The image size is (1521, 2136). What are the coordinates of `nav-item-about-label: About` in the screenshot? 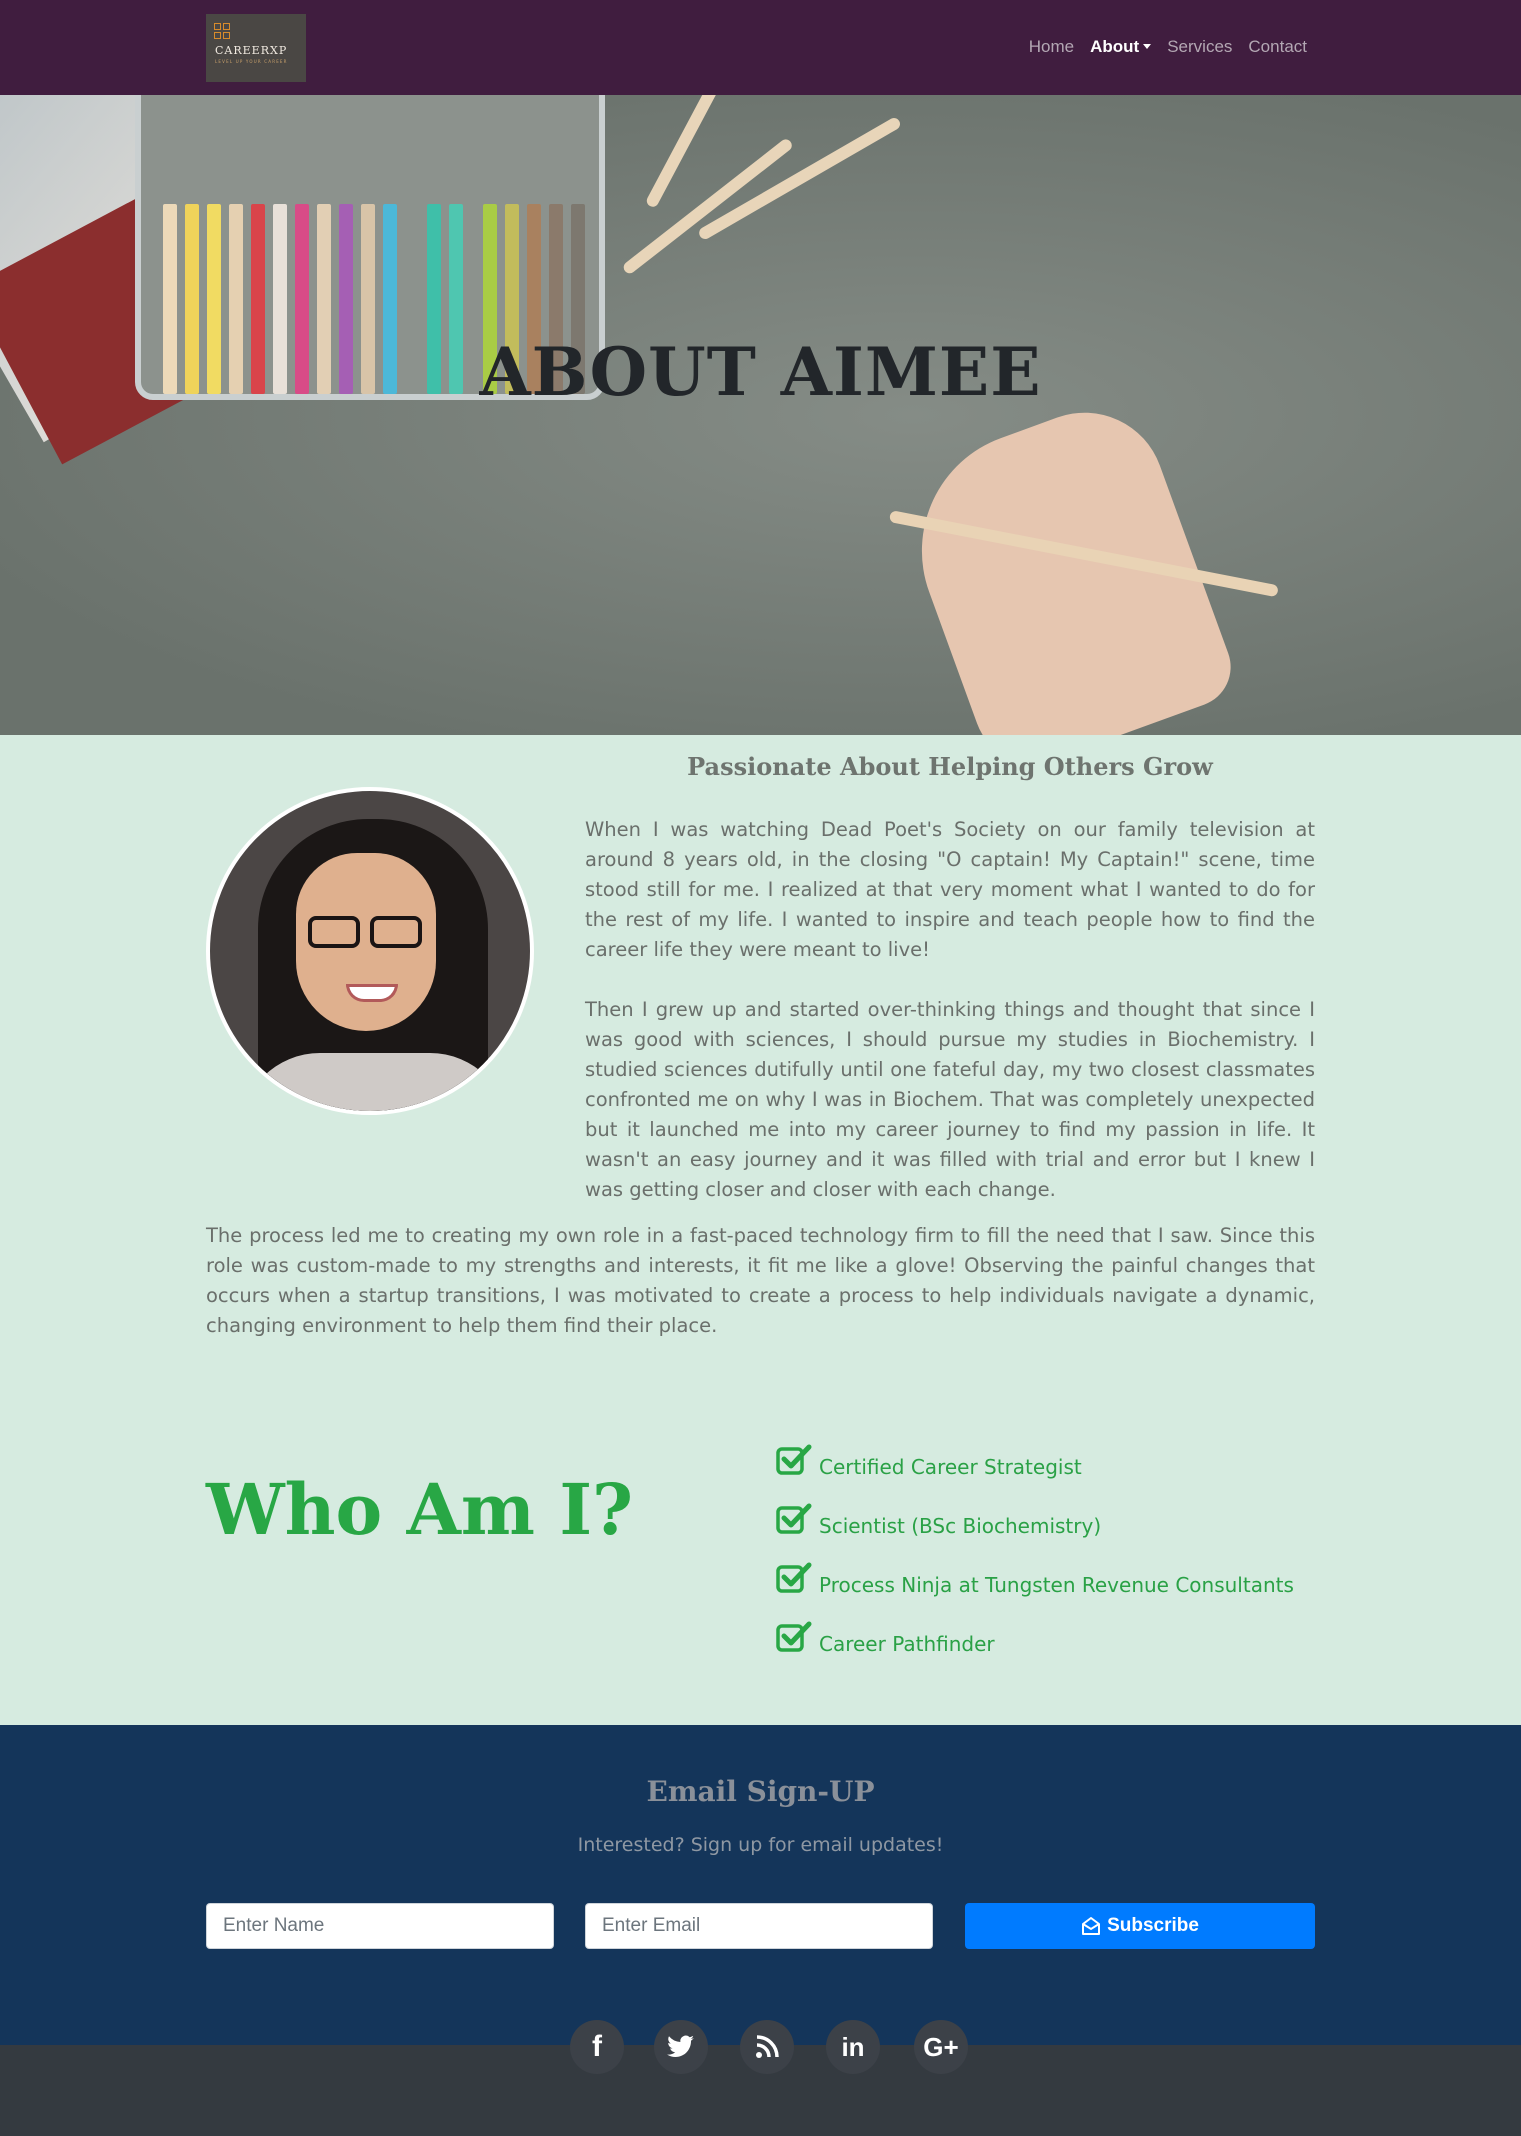 It's located at (1115, 46).